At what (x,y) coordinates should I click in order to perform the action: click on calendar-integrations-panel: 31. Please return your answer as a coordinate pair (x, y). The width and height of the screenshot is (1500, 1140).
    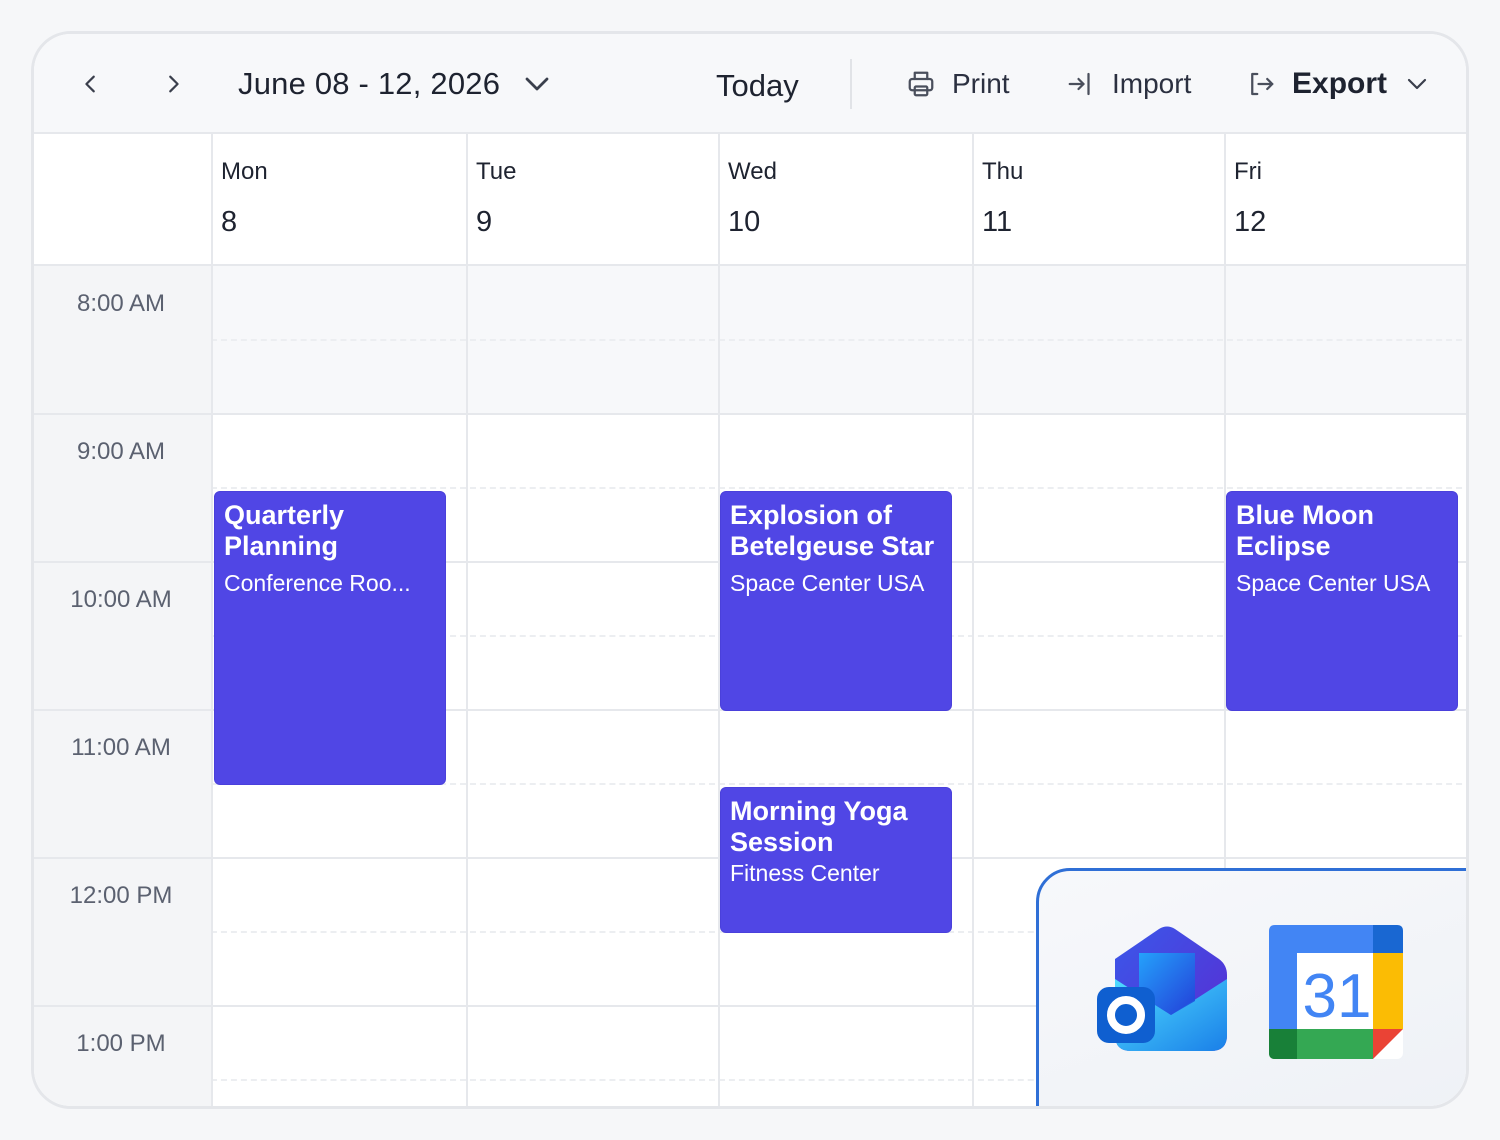
    Looking at the image, I should click on (1251, 987).